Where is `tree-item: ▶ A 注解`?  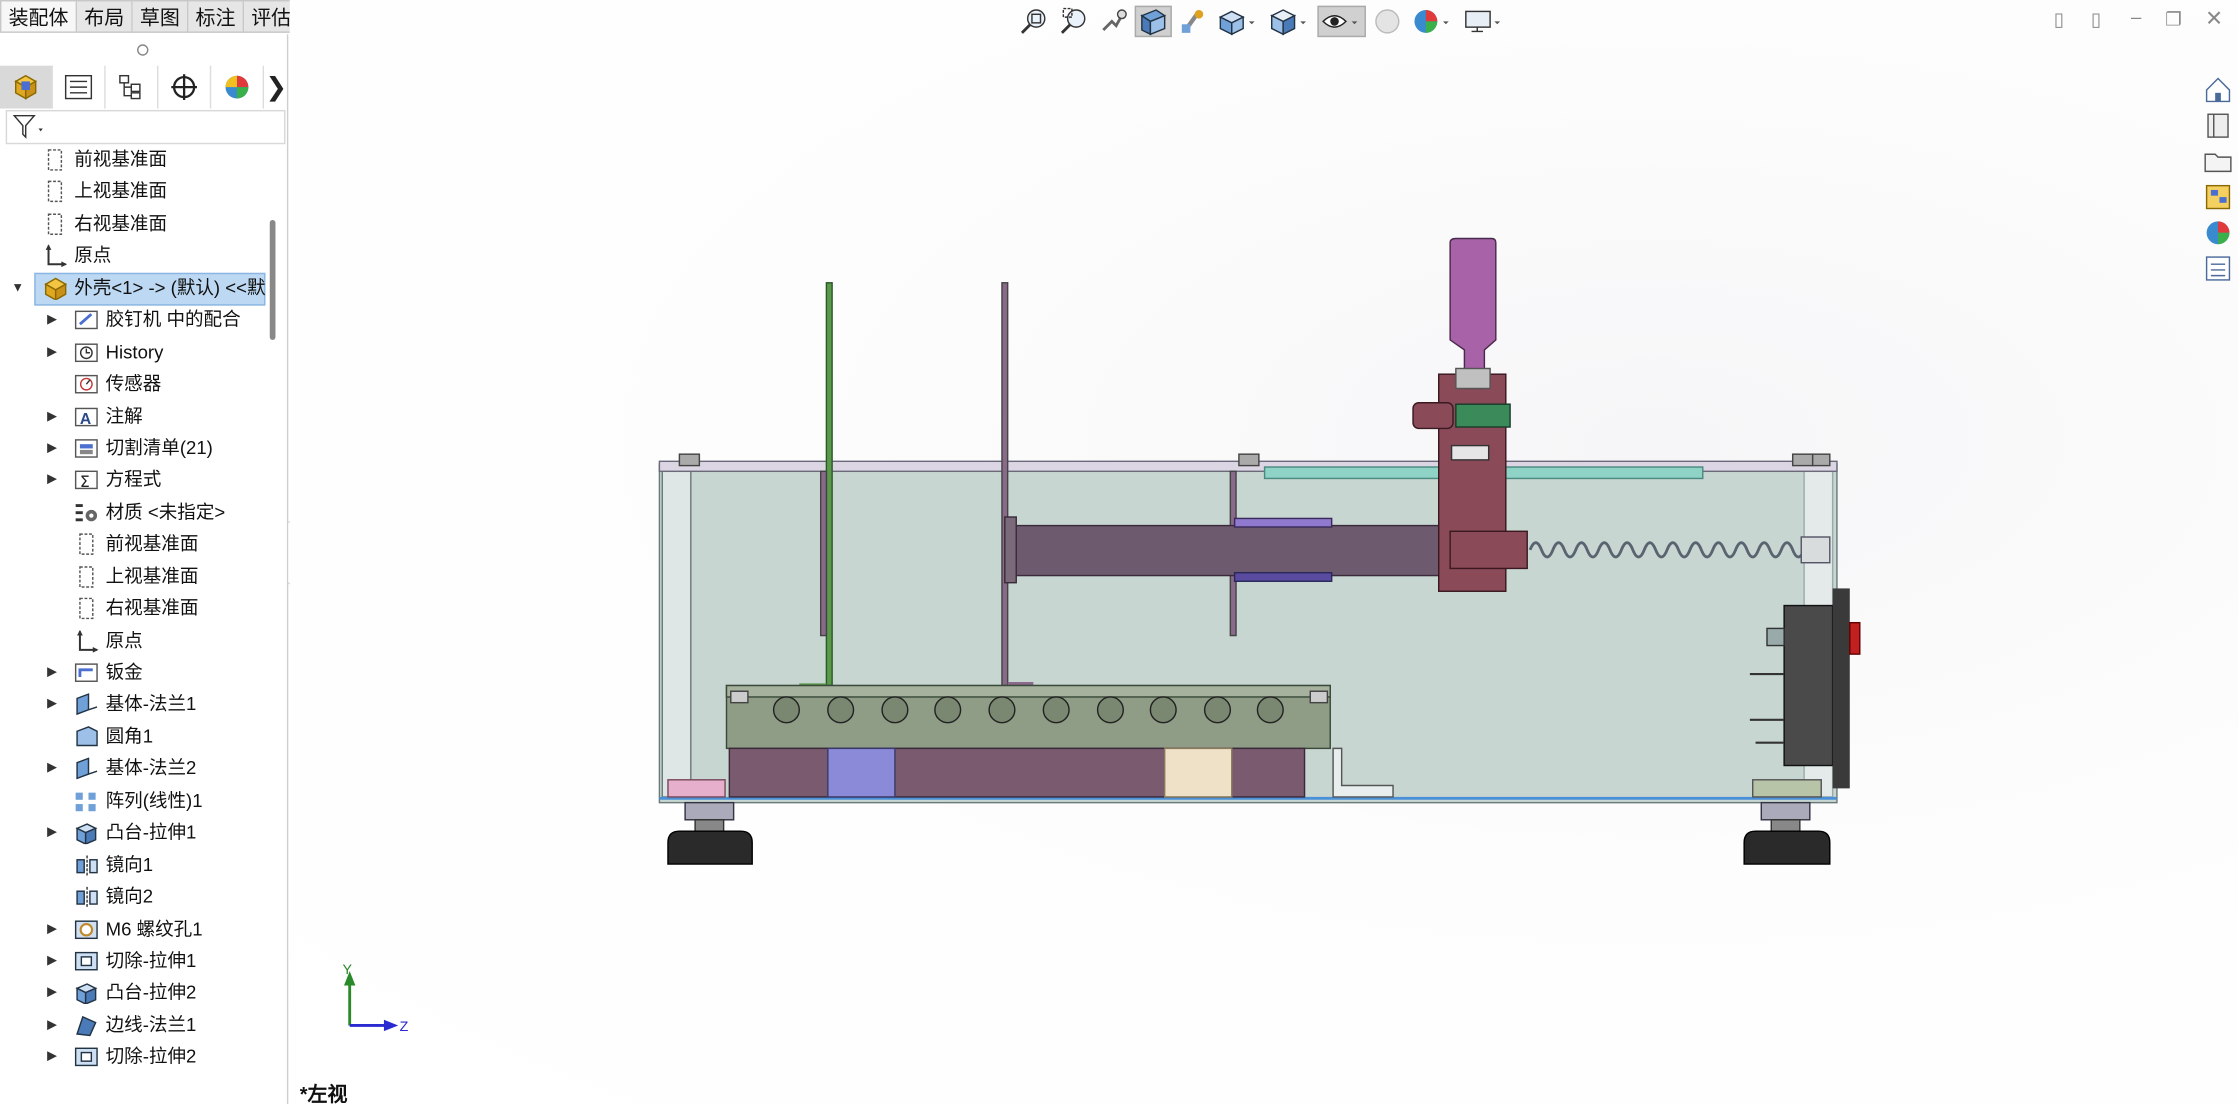 tree-item: ▶ A 注解 is located at coordinates (135, 417).